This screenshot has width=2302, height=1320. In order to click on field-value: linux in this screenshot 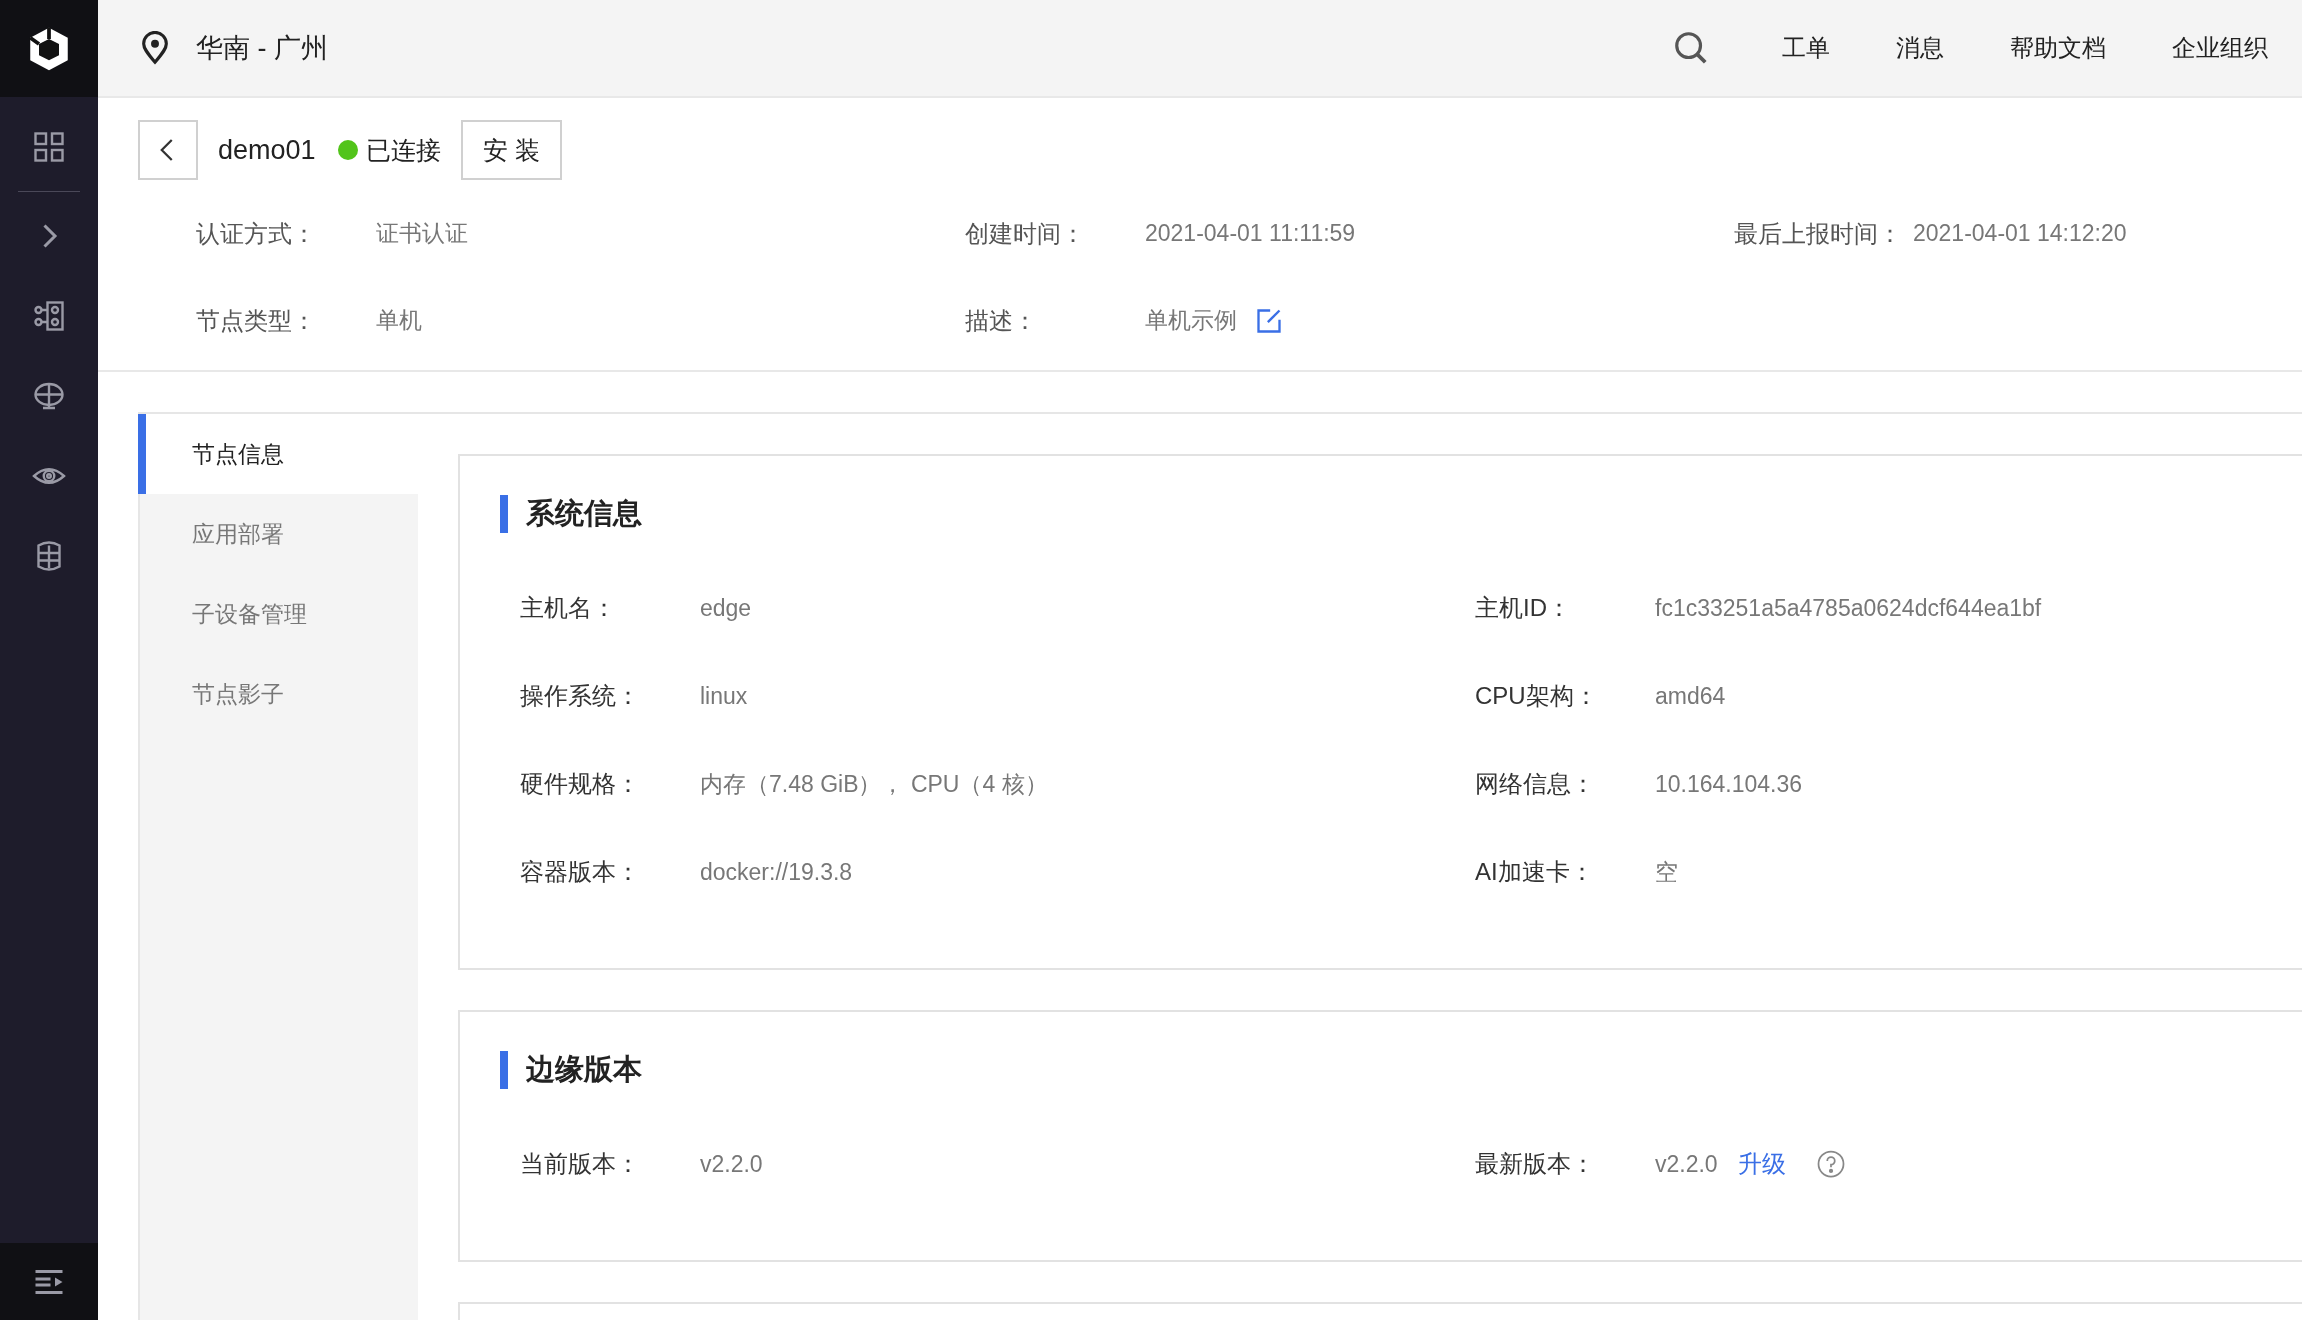, I will do `click(724, 696)`.